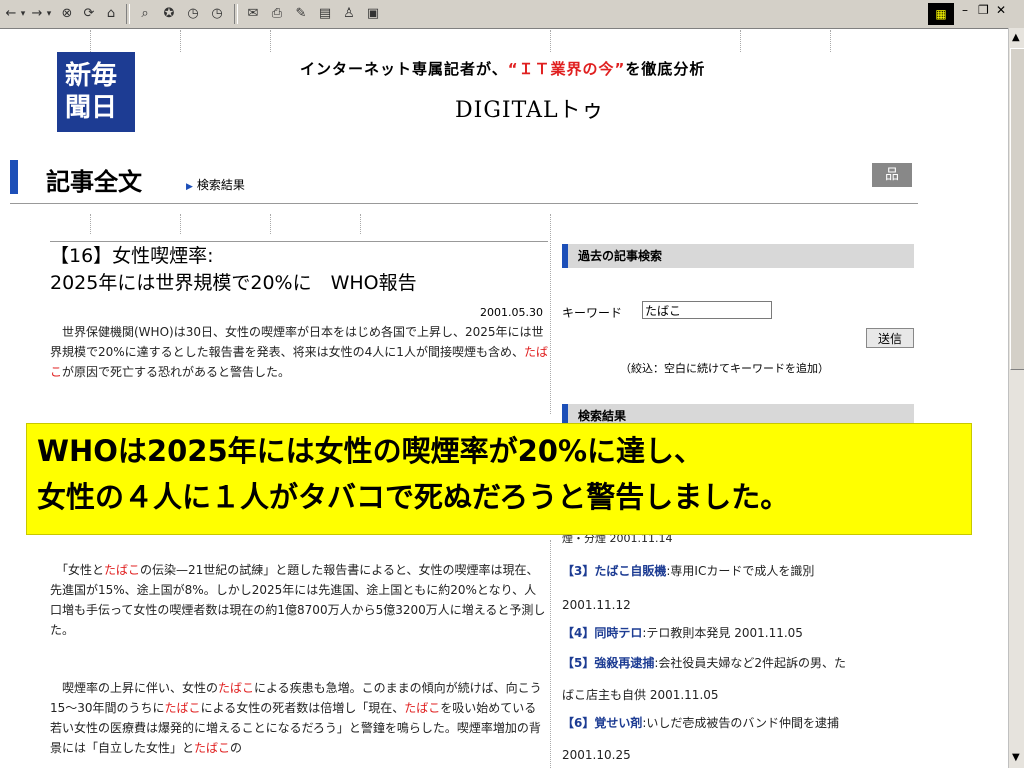  What do you see at coordinates (640, 695) in the screenshot?
I see `result-date: ばこ店主も自供 2001.11.05` at bounding box center [640, 695].